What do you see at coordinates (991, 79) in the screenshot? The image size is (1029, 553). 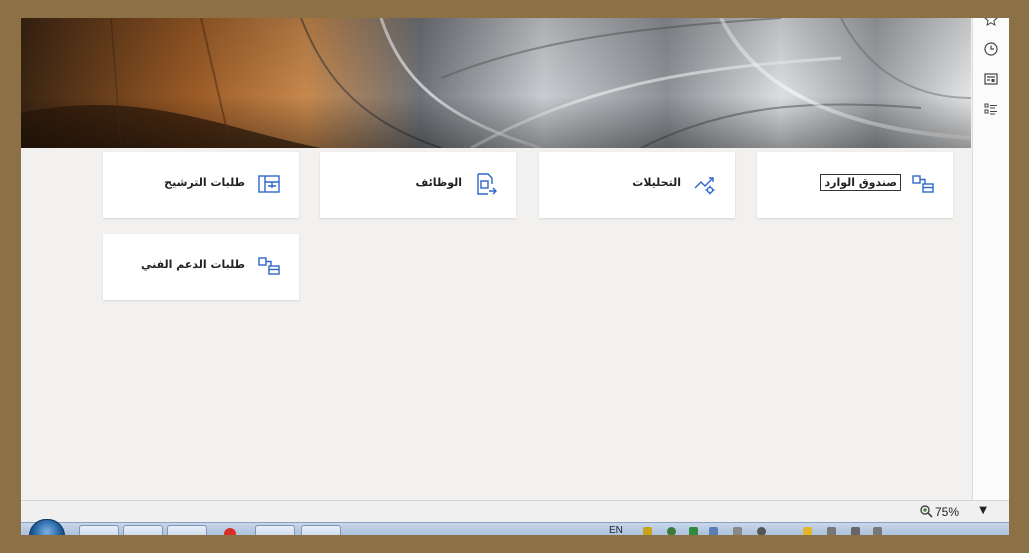 I see `news-icon` at bounding box center [991, 79].